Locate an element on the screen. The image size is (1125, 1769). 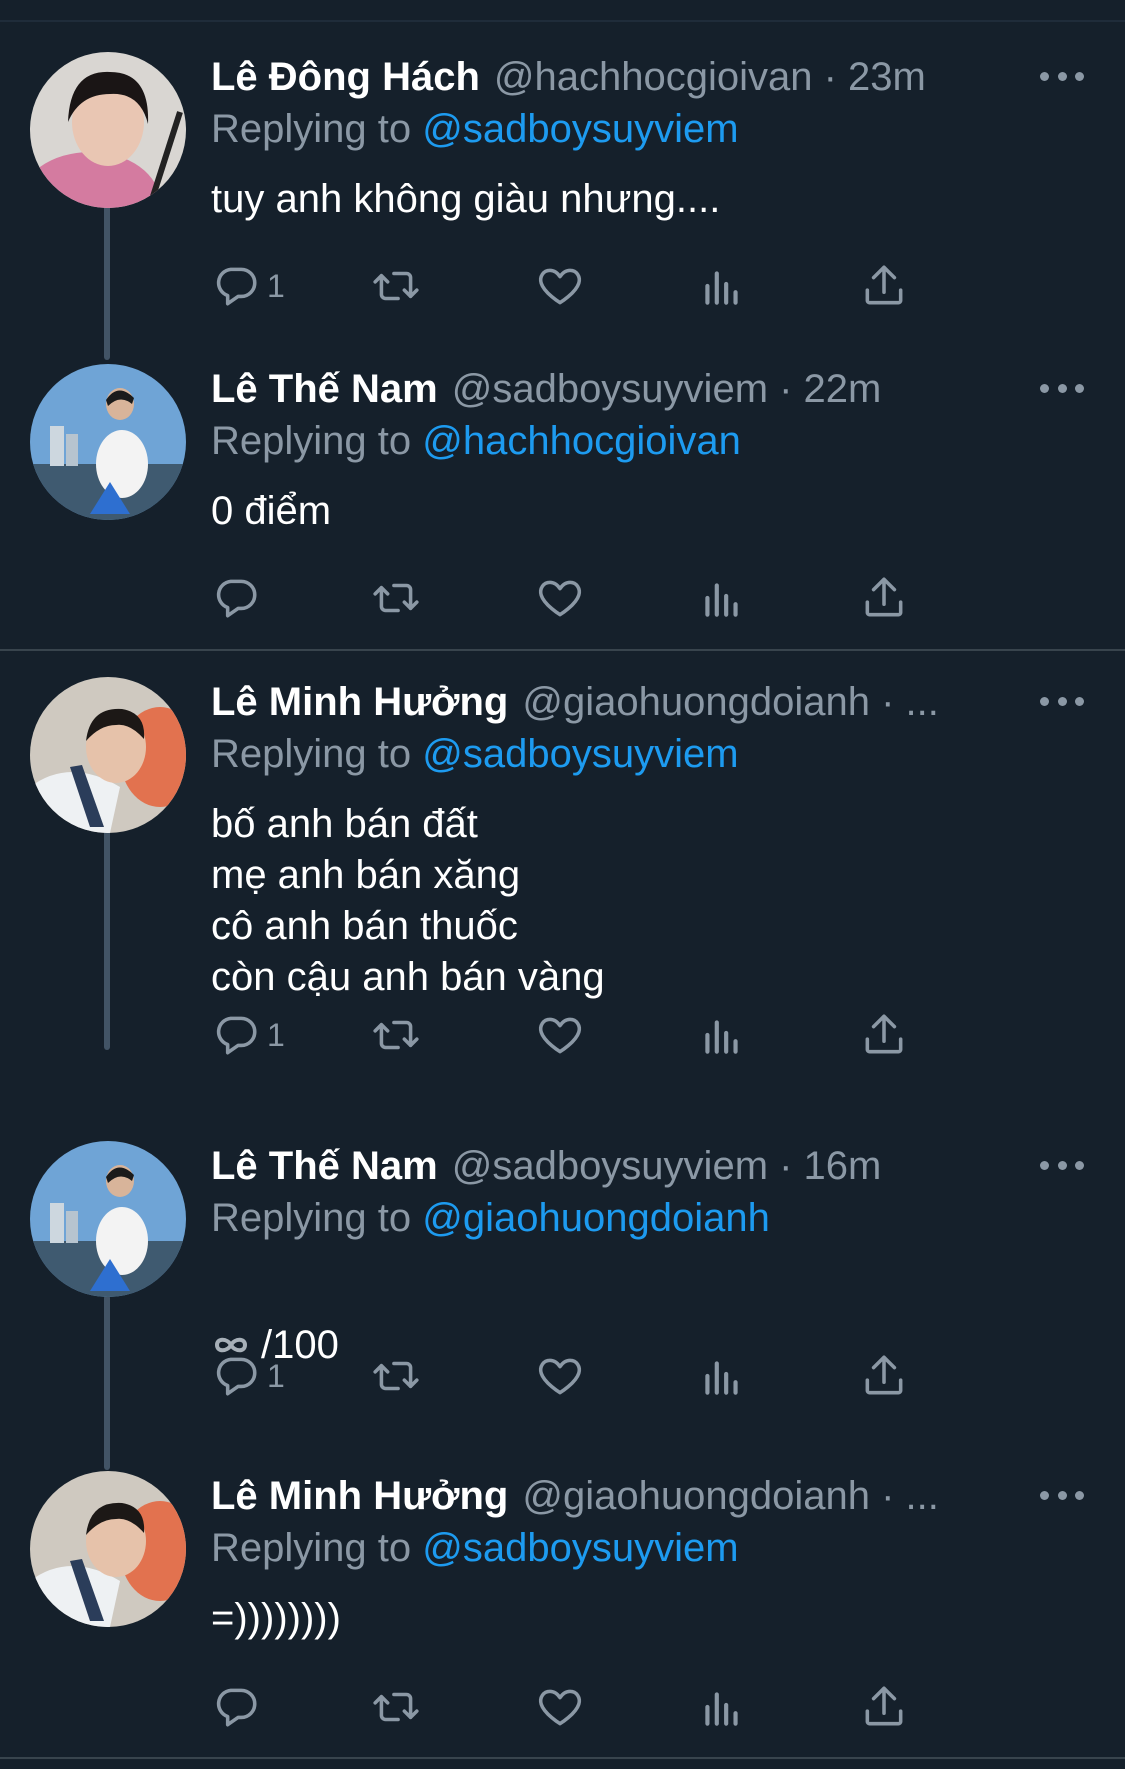
tweet-header: Lê Thế Nam @sadboysuyviem · 22m is located at coordinates (606, 389).